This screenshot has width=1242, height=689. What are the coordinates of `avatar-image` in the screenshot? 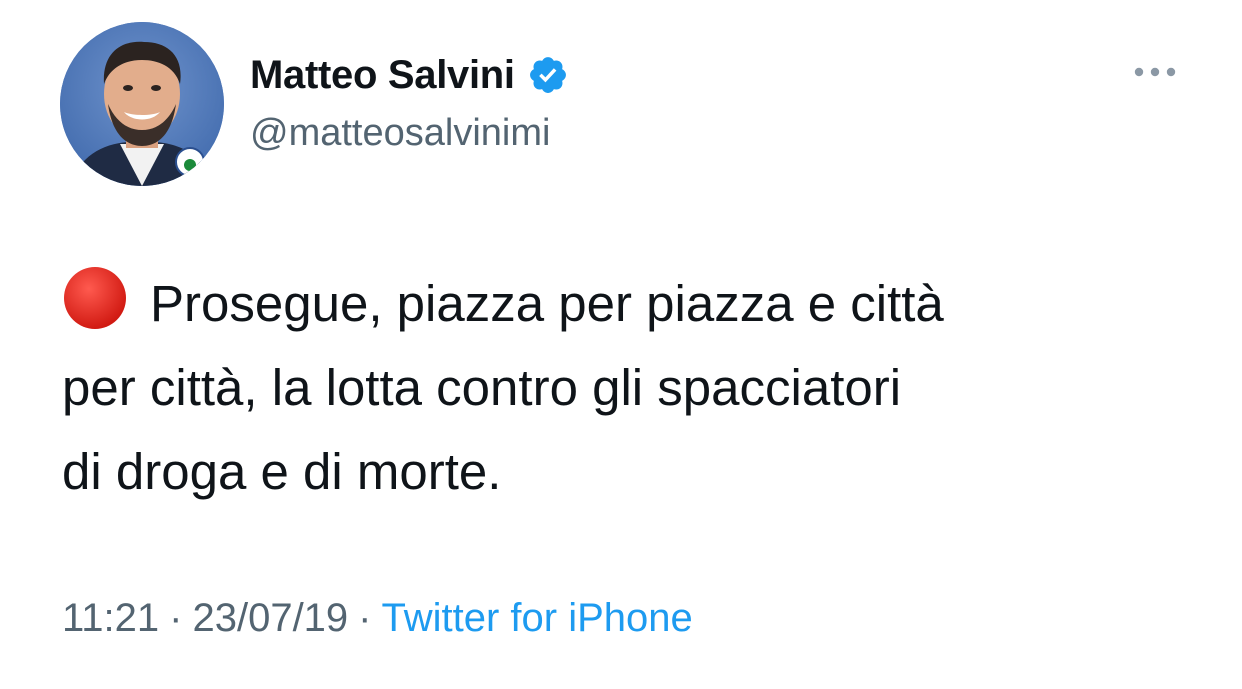 It's located at (142, 104).